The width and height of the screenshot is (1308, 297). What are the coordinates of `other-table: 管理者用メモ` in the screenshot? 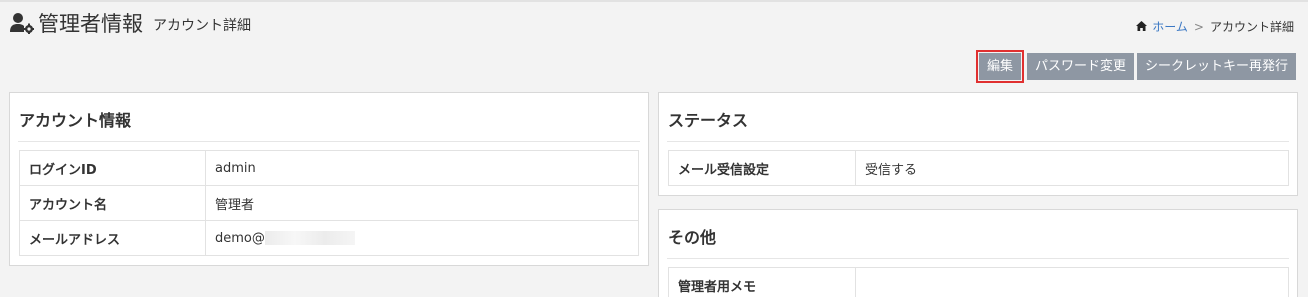 It's located at (978, 282).